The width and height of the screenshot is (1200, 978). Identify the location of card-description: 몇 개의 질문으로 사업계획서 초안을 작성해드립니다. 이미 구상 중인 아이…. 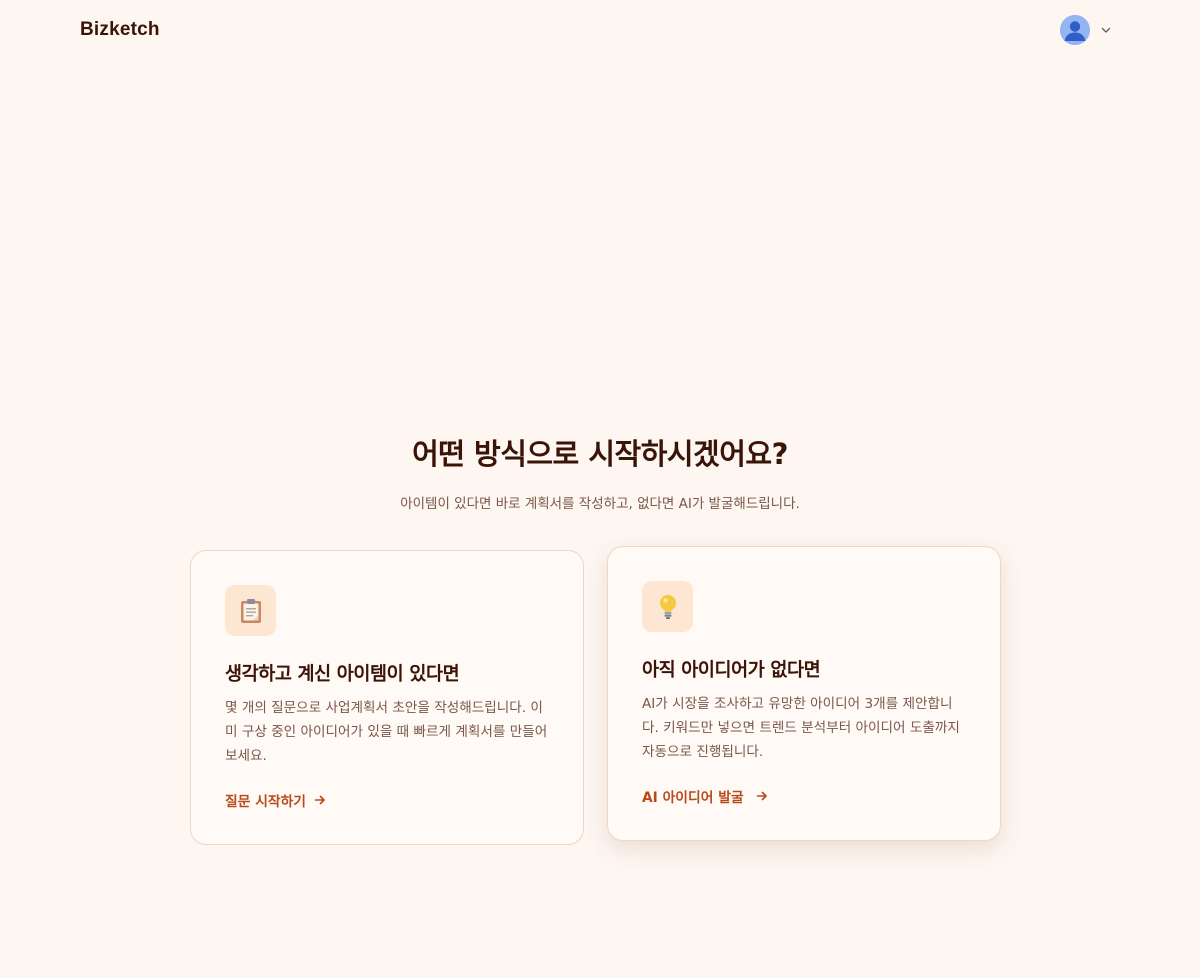
(386, 732).